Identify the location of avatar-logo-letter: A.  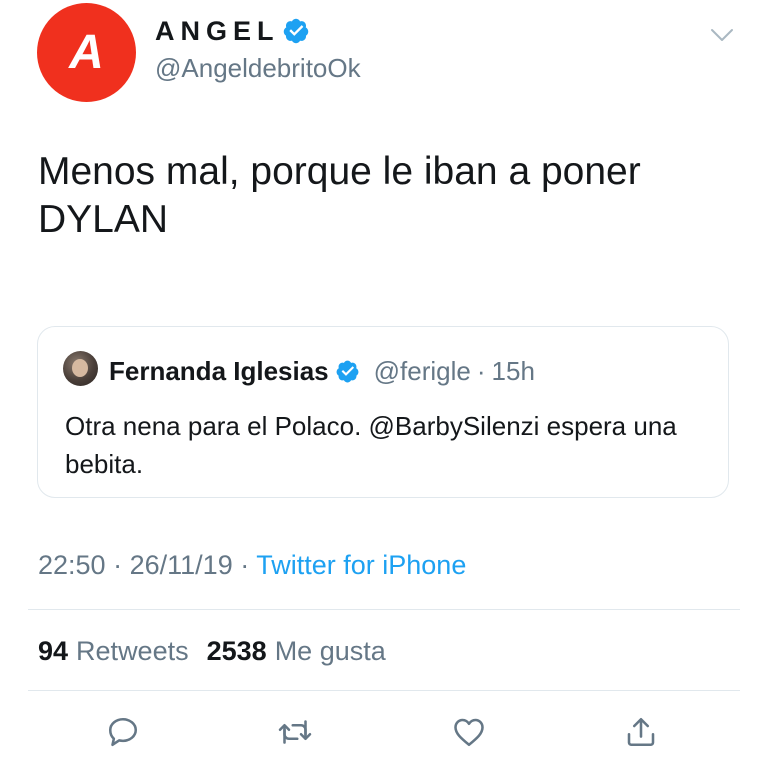
(86, 52).